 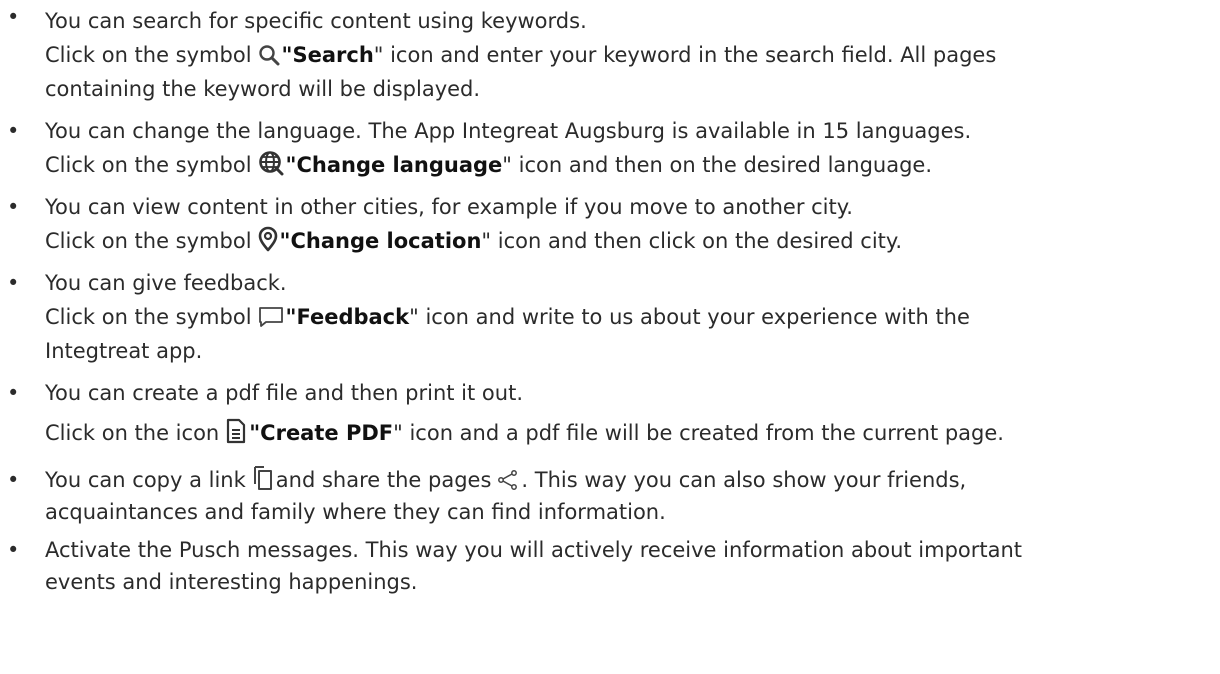 What do you see at coordinates (327, 55) in the screenshot?
I see `search-label: "Search` at bounding box center [327, 55].